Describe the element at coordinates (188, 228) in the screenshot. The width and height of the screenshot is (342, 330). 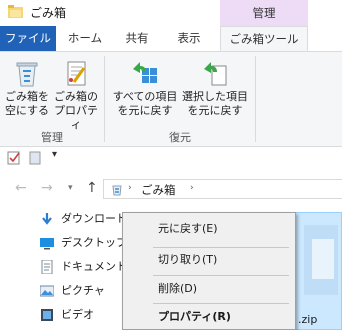
I see `menu-item-label: 元に戻す(E)` at that location.